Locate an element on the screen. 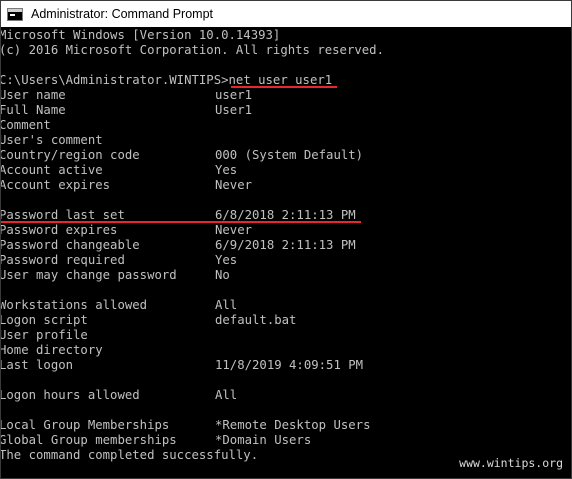 The image size is (572, 479). field-label: Last logon is located at coordinates (37, 365).